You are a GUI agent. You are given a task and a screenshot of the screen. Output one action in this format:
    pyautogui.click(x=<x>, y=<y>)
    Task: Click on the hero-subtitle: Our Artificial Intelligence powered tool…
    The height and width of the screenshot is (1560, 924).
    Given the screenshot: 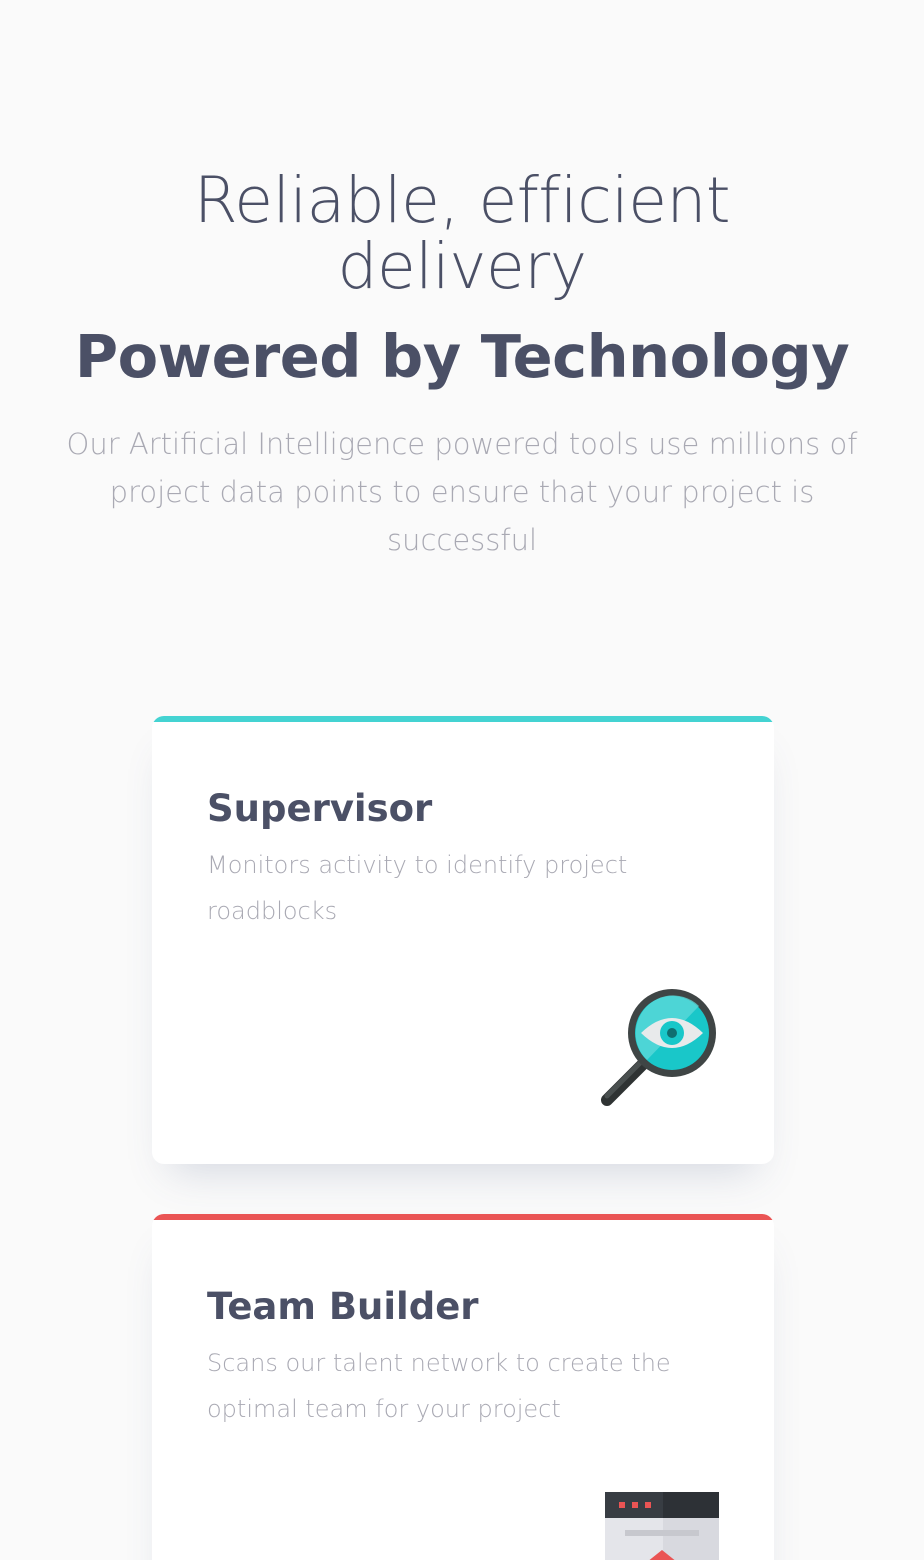 What is the action you would take?
    pyautogui.click(x=462, y=492)
    